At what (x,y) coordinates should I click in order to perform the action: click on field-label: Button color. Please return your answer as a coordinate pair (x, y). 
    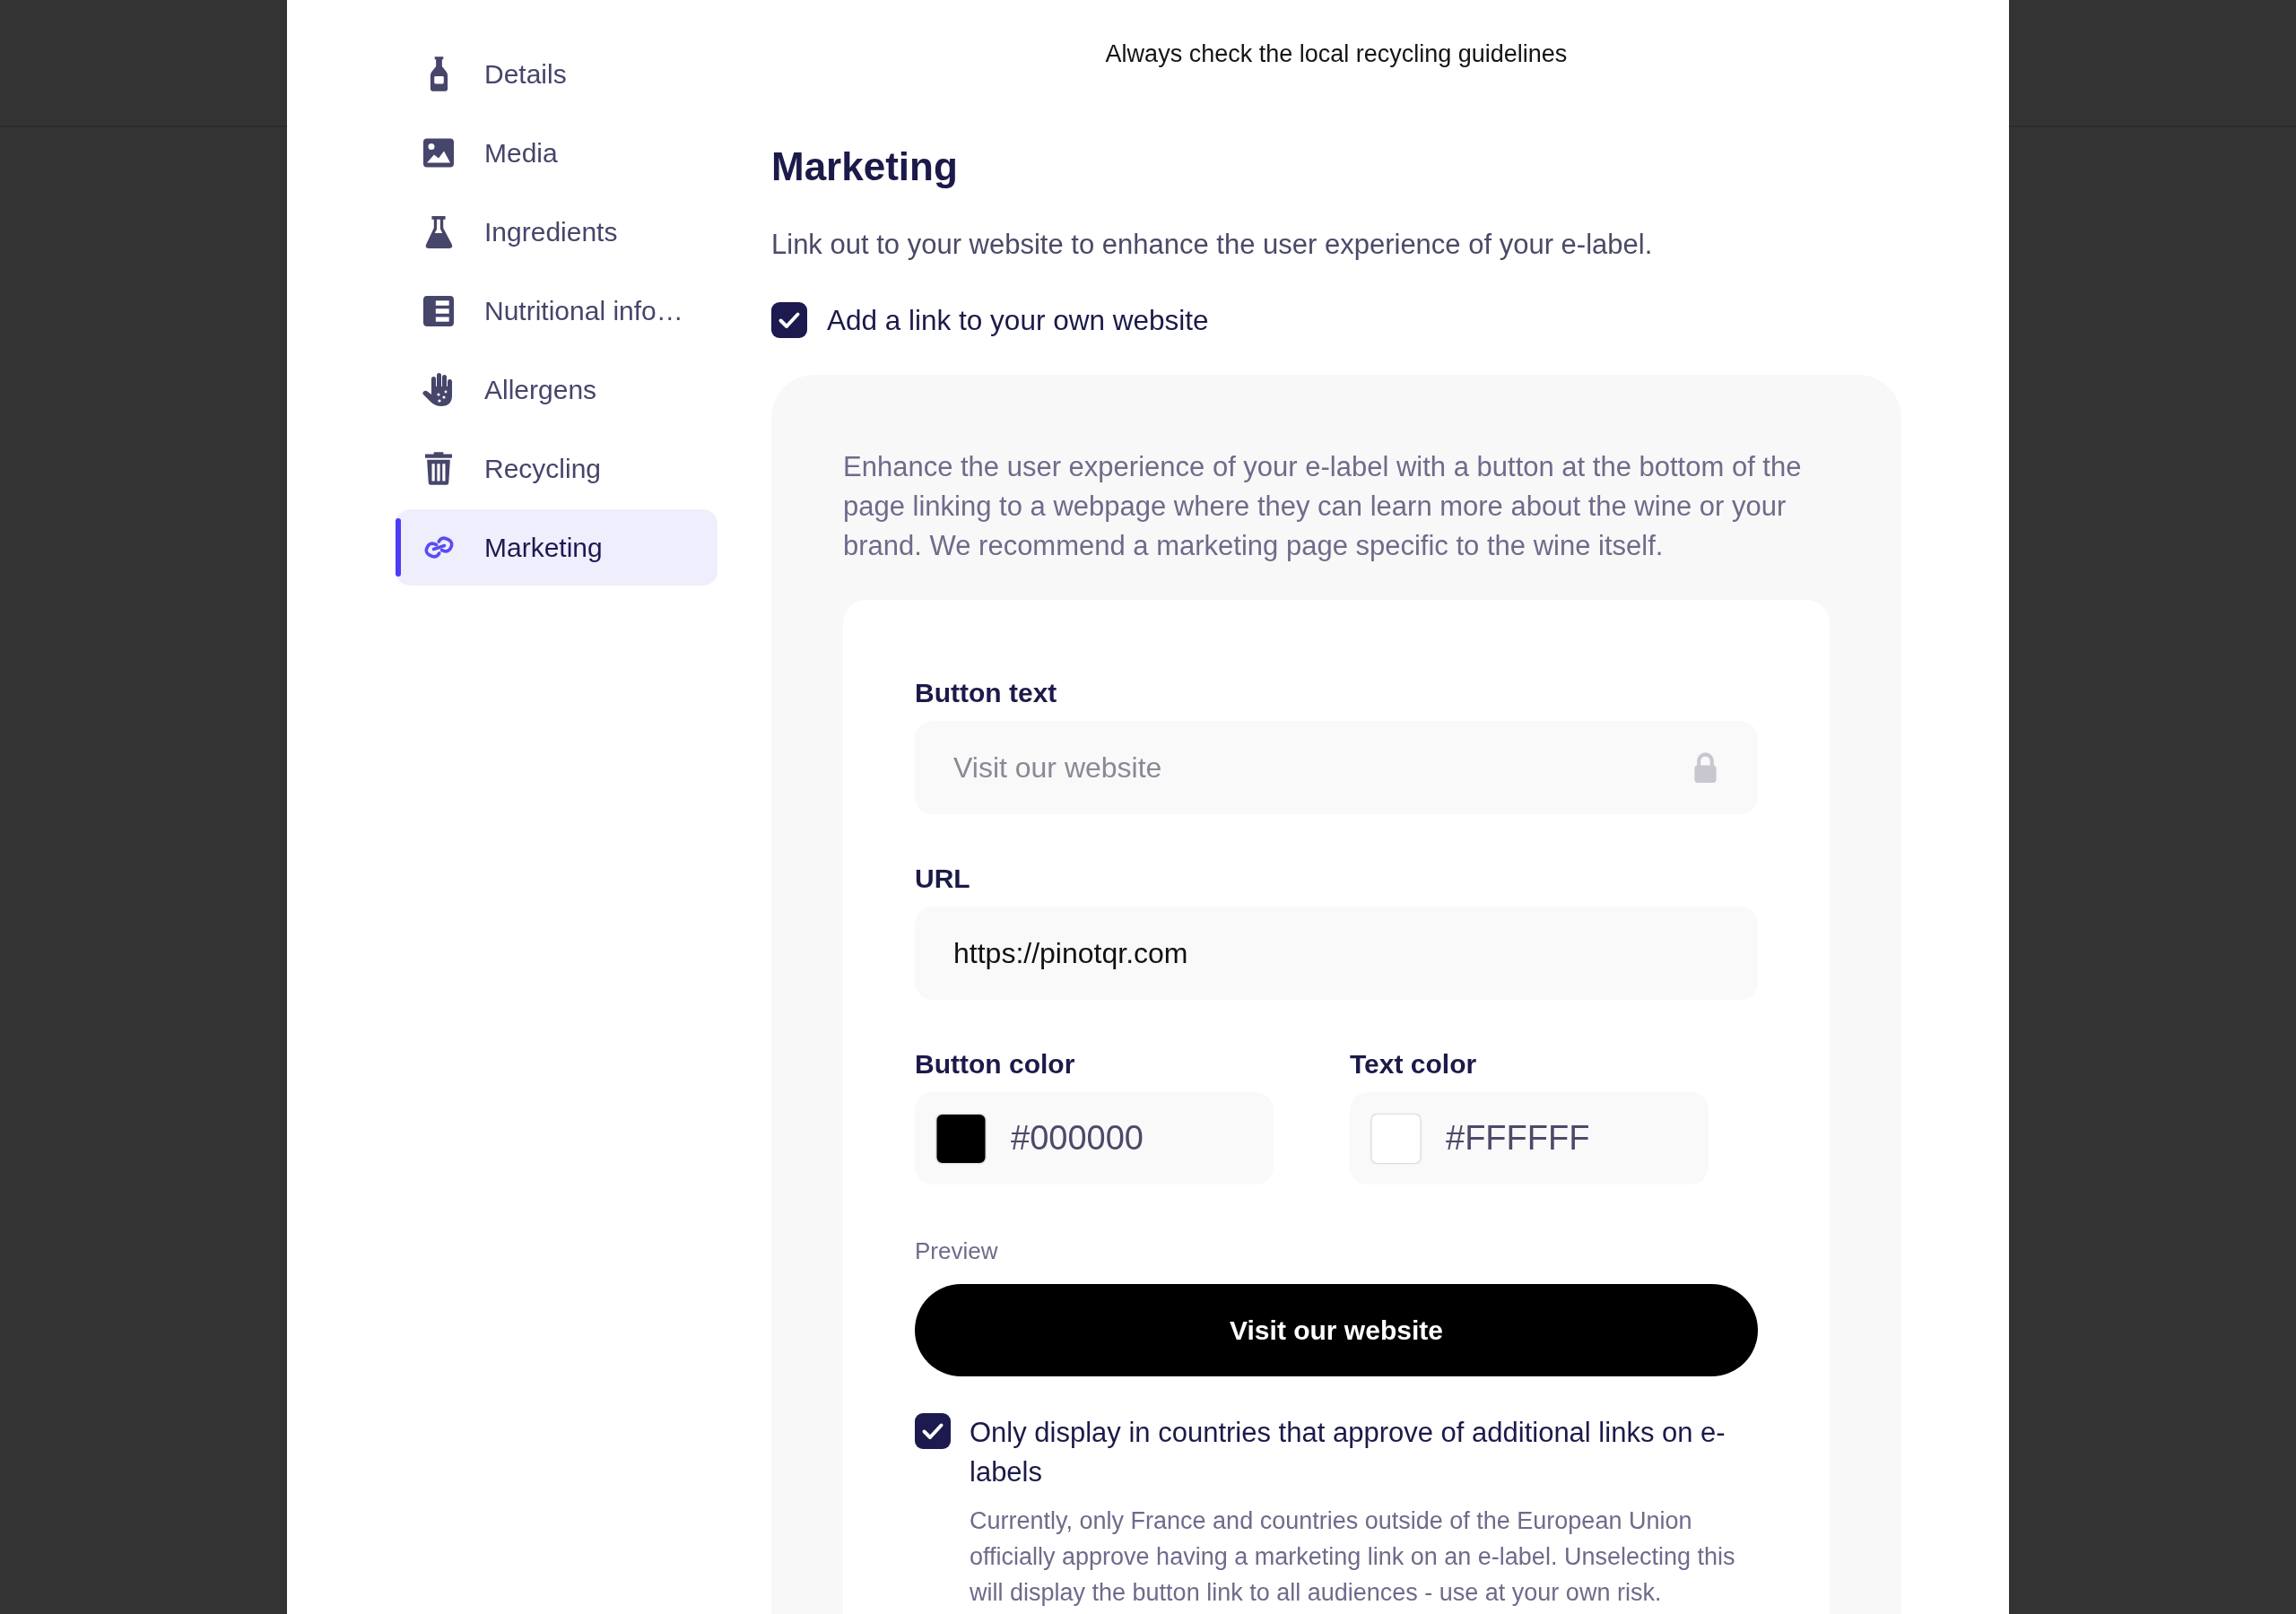
    Looking at the image, I should click on (995, 1064).